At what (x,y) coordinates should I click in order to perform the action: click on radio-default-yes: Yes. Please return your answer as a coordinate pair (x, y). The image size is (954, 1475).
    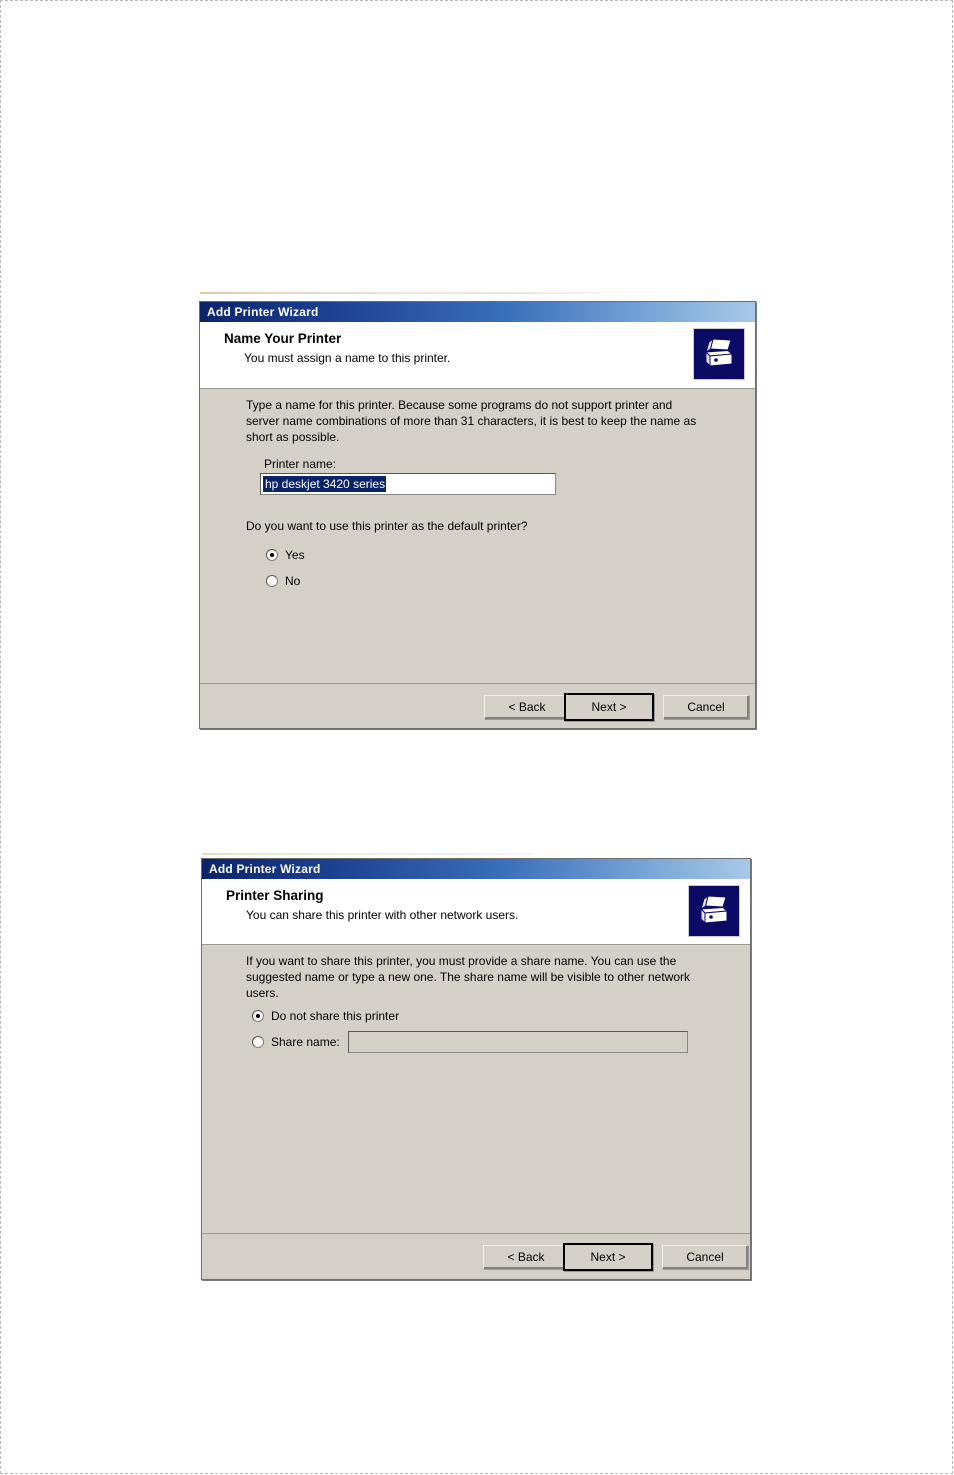
    Looking at the image, I should click on (285, 555).